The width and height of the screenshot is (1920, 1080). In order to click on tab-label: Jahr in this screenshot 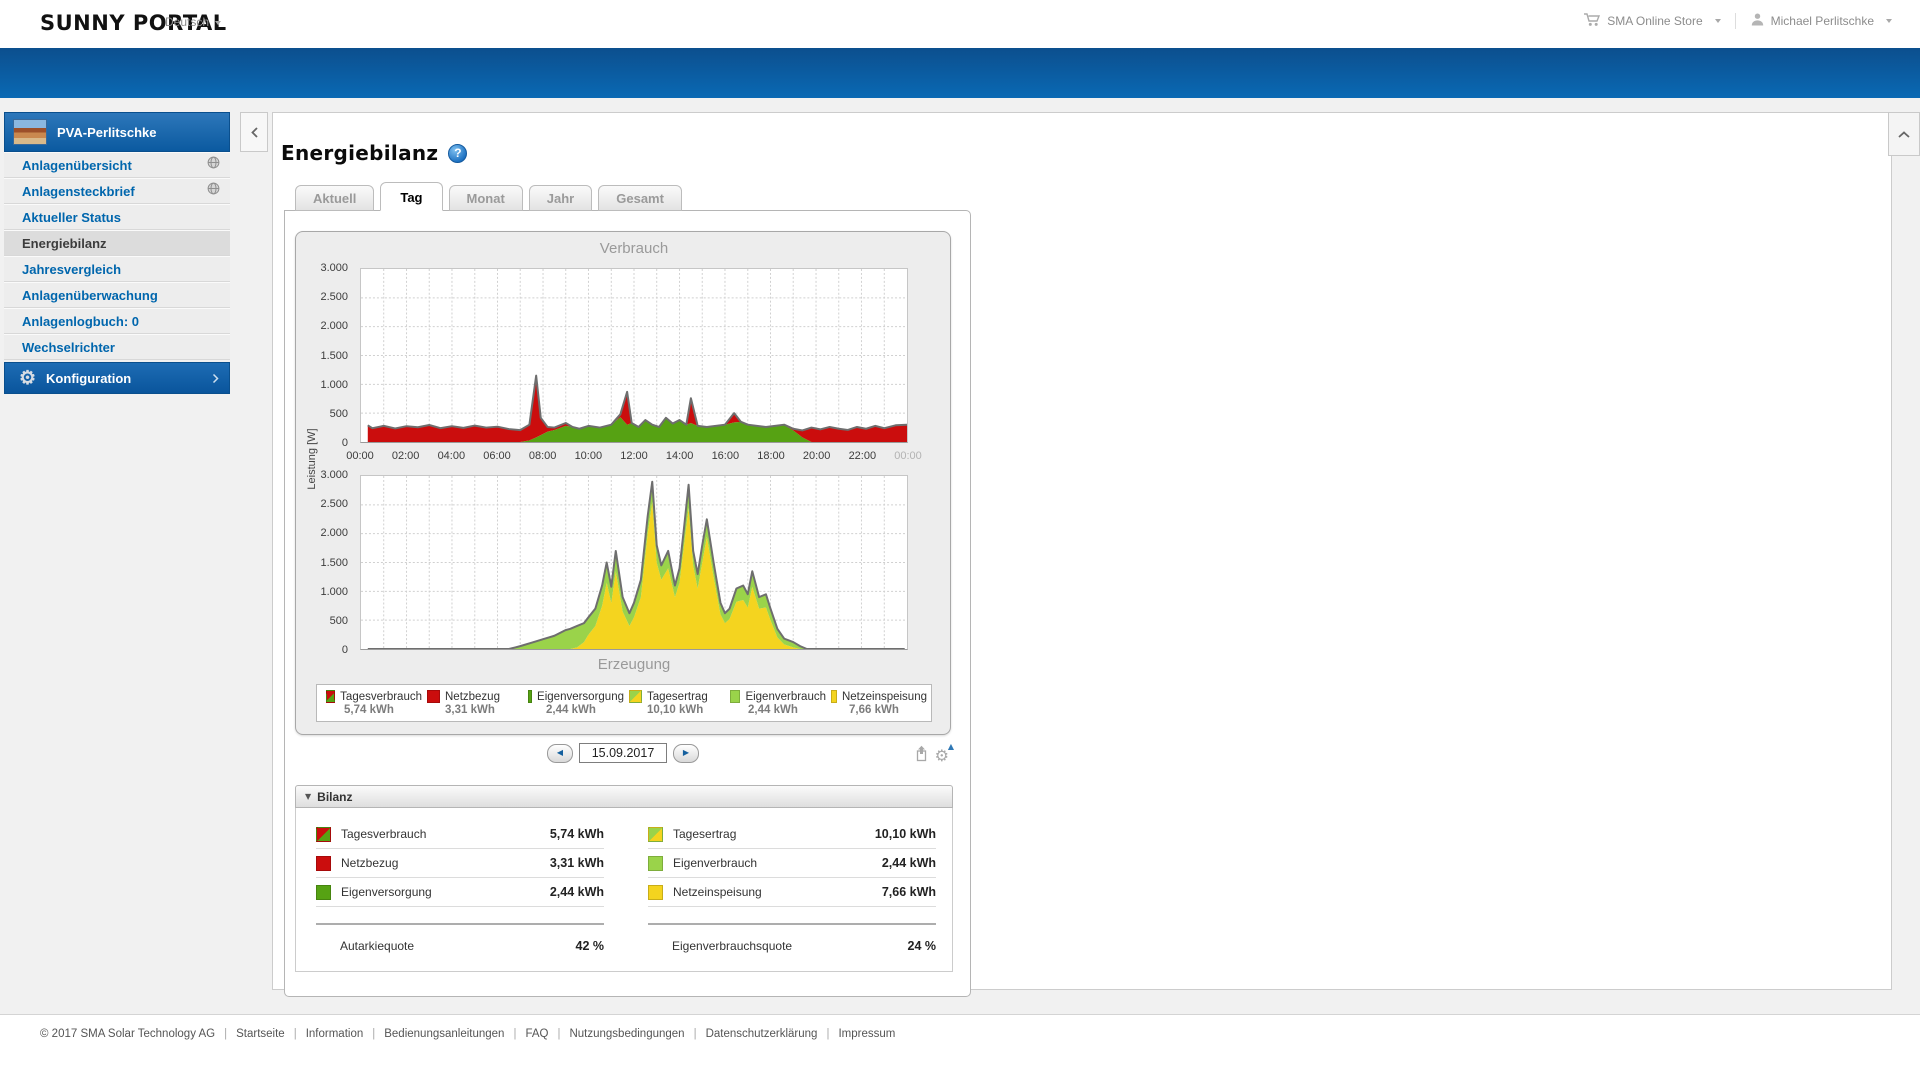, I will do `click(560, 198)`.